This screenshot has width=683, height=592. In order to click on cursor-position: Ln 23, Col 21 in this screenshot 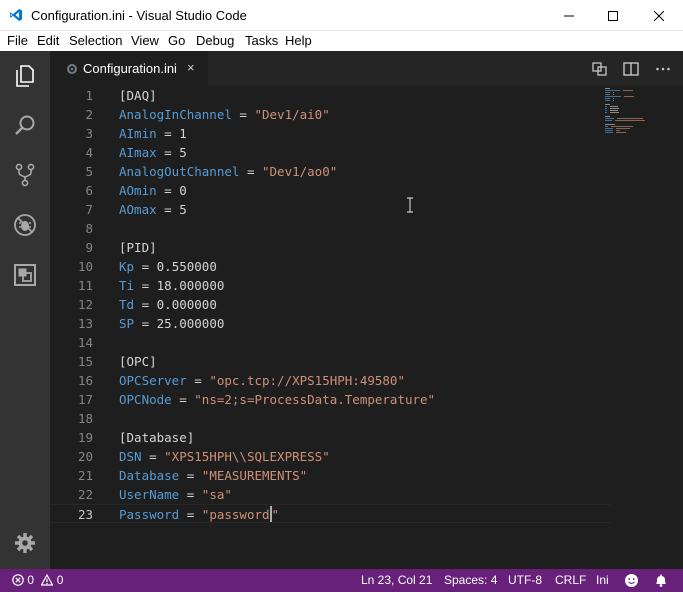, I will do `click(396, 580)`.